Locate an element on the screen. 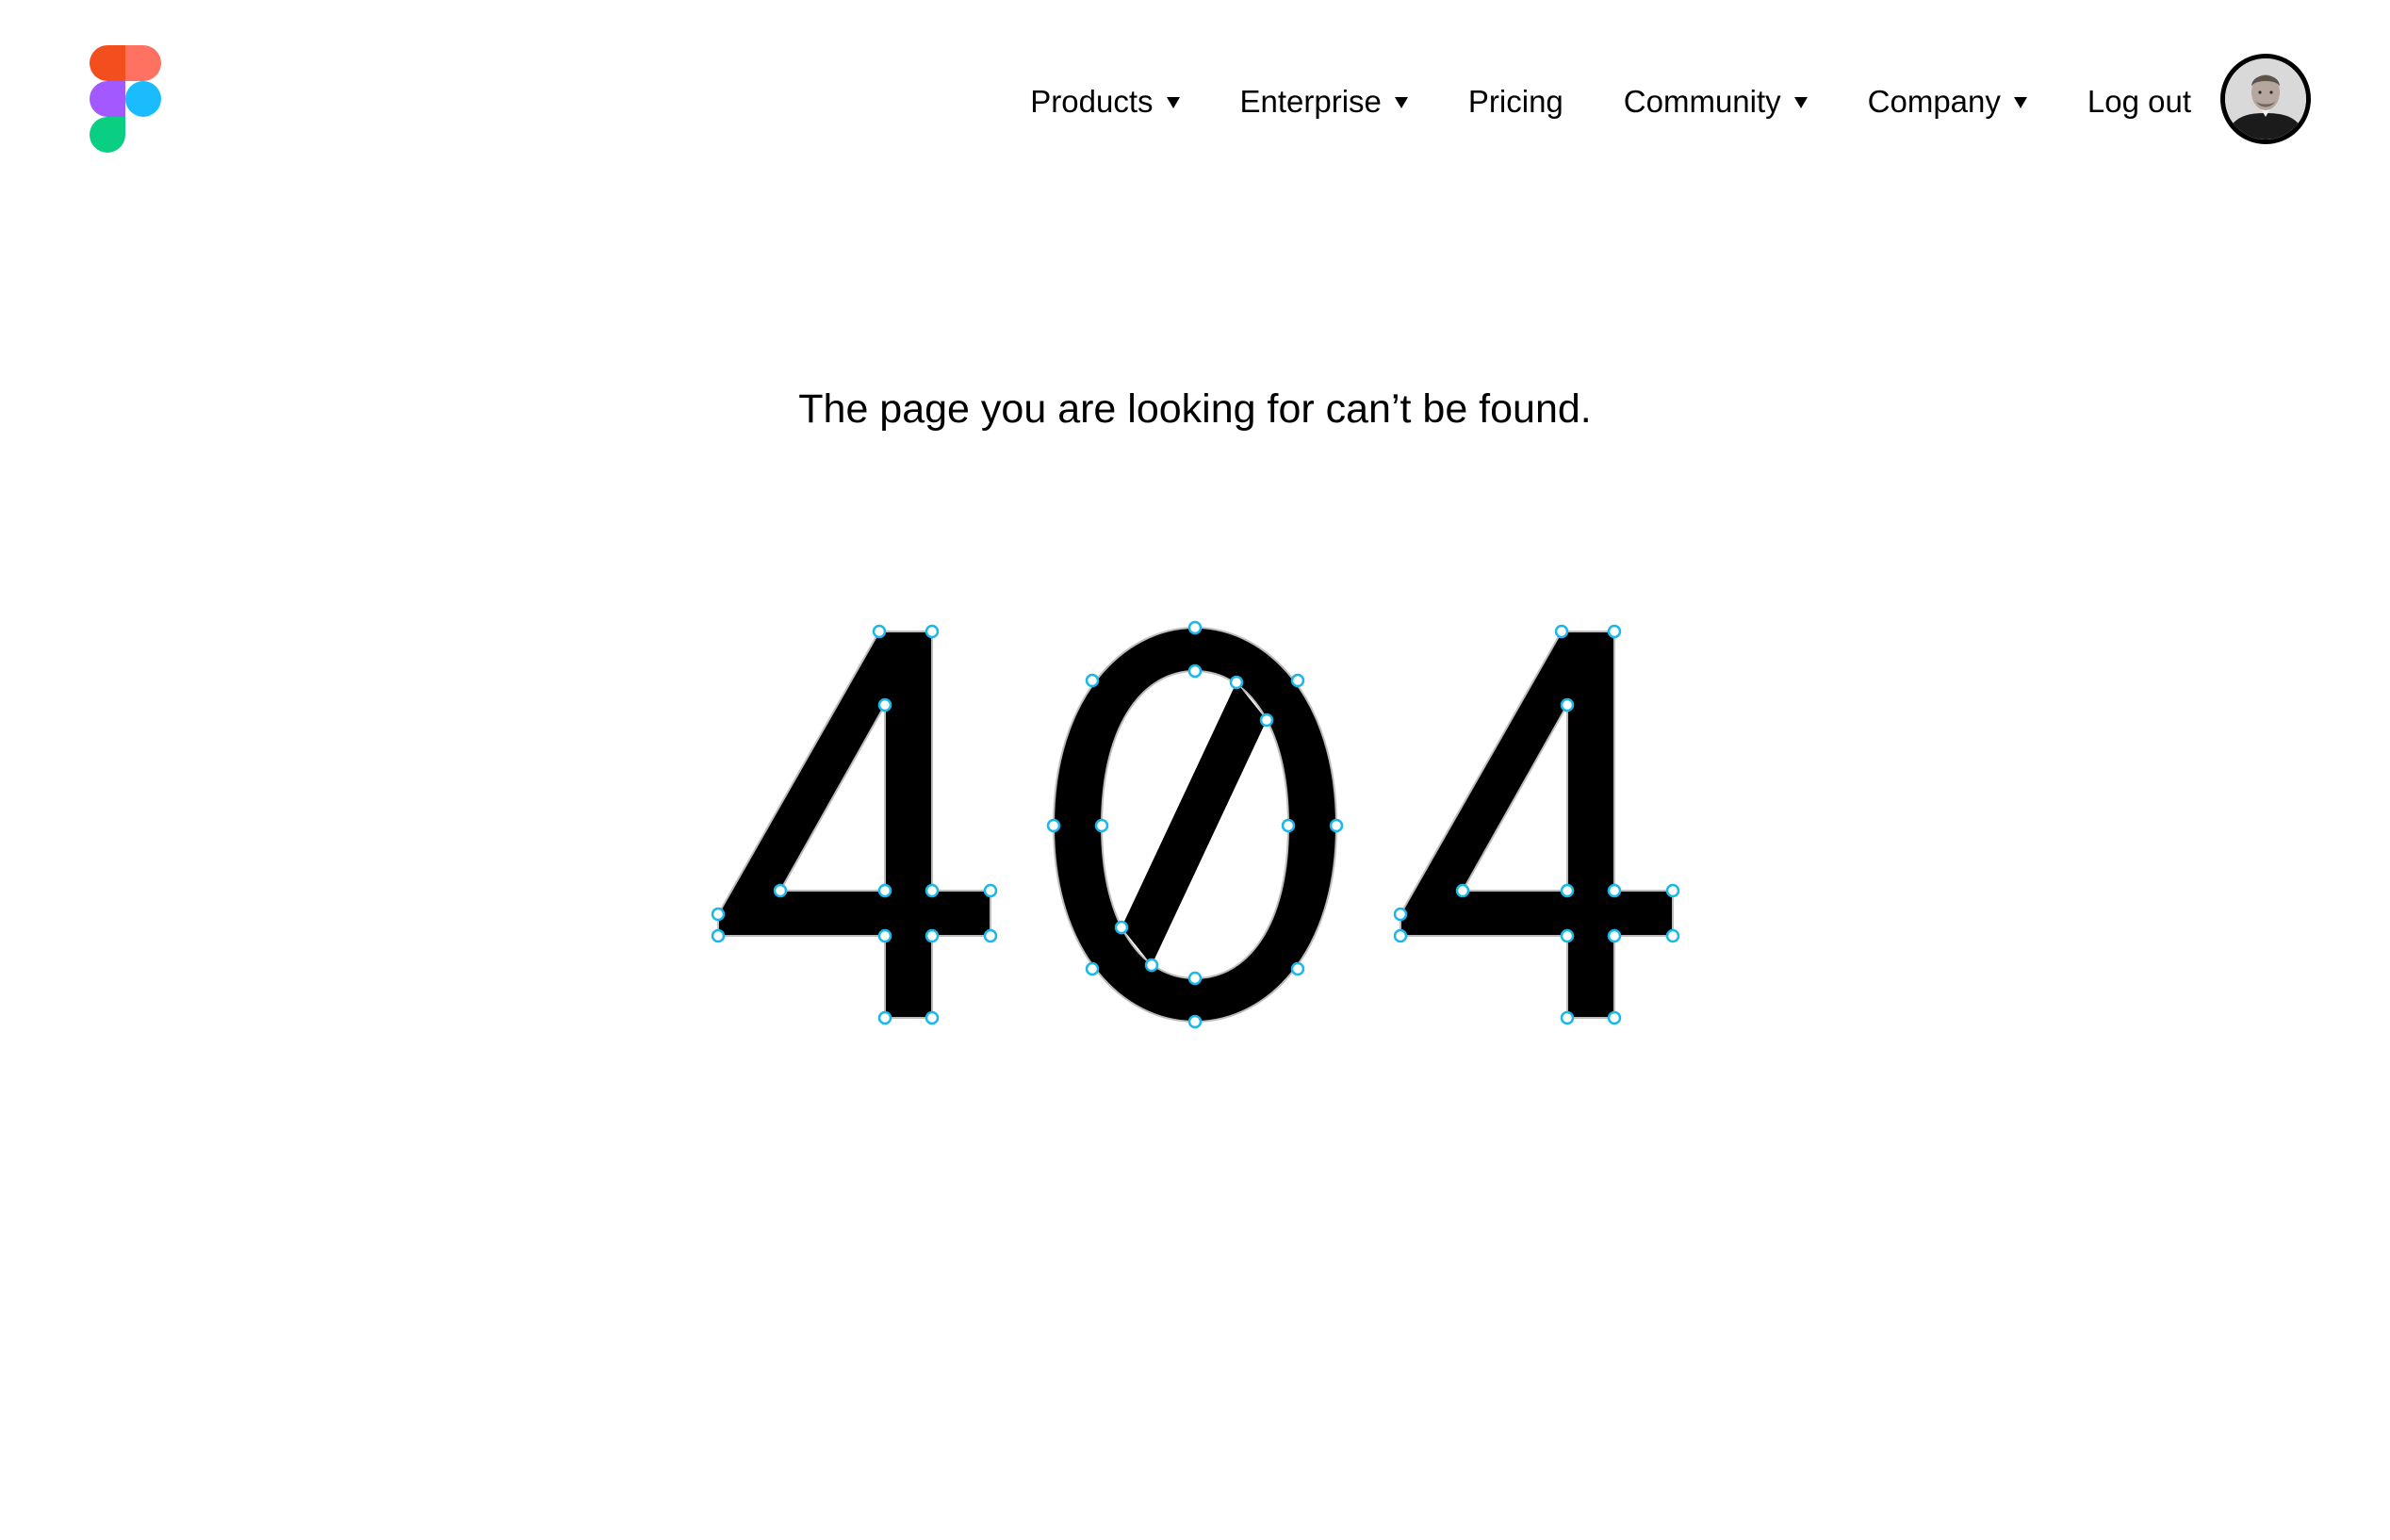 Image resolution: width=2390 pixels, height=1540 pixels. error-404-graphic is located at coordinates (1195, 824).